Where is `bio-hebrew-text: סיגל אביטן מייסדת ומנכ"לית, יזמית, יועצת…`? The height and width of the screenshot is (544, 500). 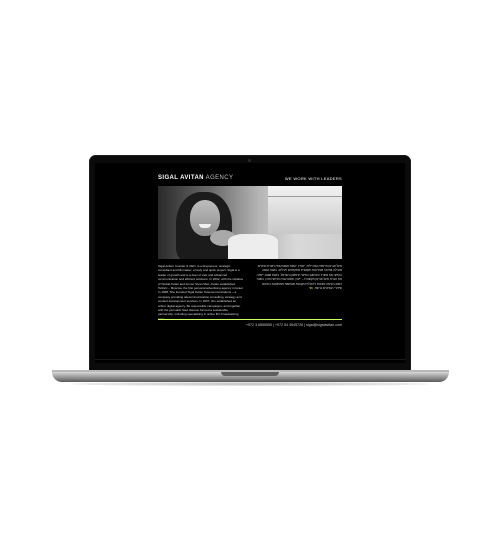
bio-hebrew-text: סיגל אביטן מייסדת ומנכ"לית, יזמית, יועצת… is located at coordinates (299, 277).